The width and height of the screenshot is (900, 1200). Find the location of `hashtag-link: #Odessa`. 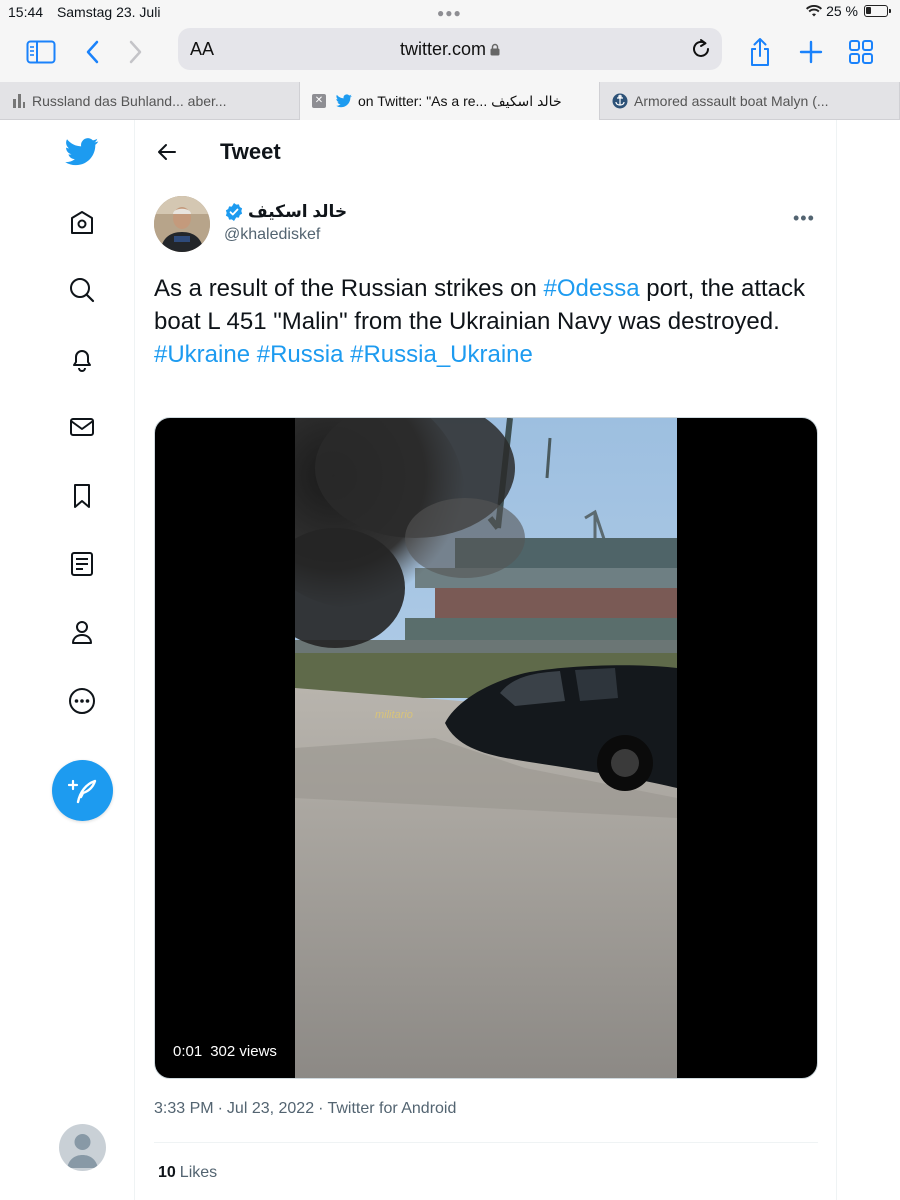

hashtag-link: #Odessa is located at coordinates (592, 288).